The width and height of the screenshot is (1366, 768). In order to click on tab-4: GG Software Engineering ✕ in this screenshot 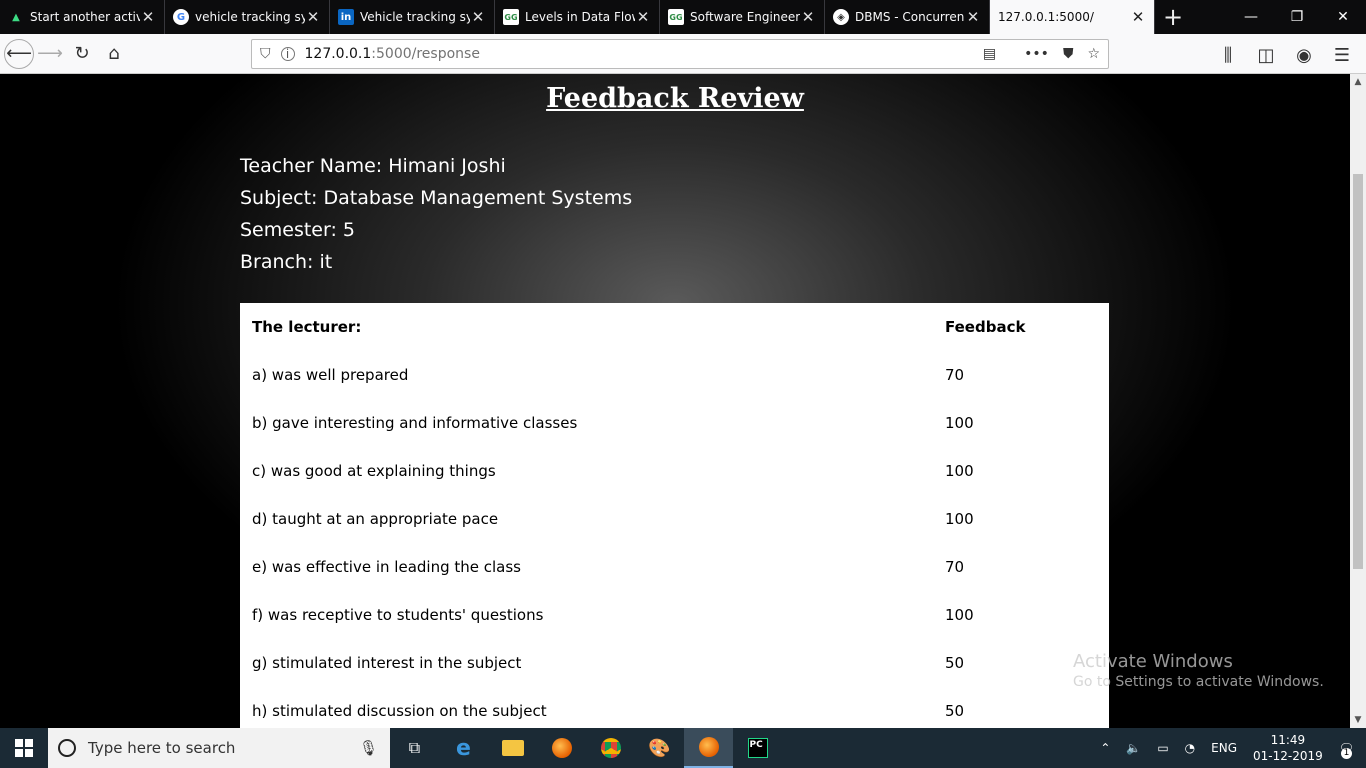, I will do `click(742, 17)`.